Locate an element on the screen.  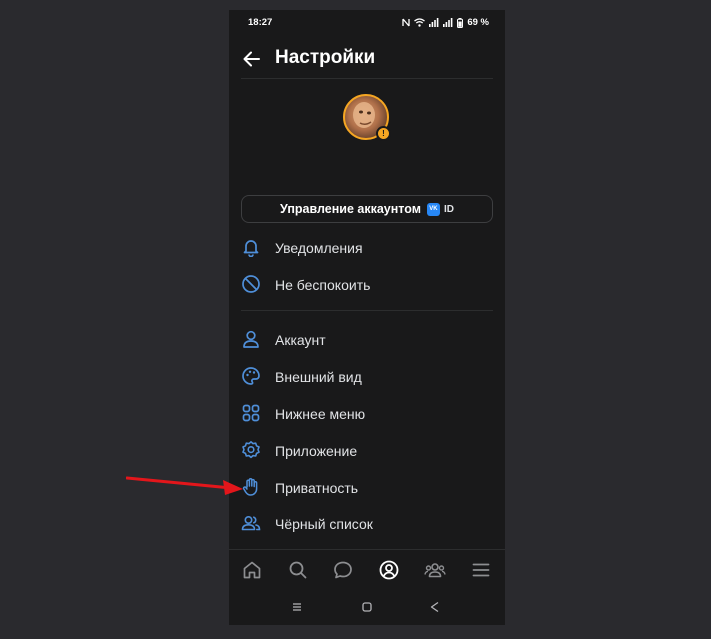
menu-item-label: Чёрный список is located at coordinates (324, 524).